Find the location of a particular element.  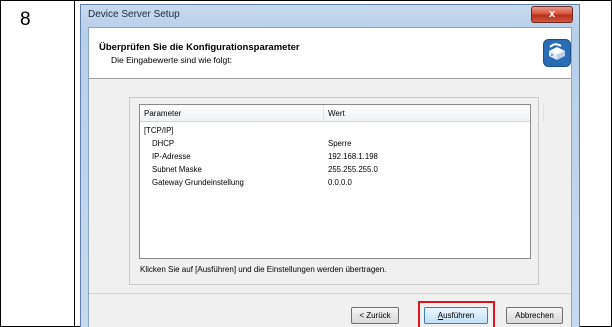

run-button: Ausführen is located at coordinates (456, 315).